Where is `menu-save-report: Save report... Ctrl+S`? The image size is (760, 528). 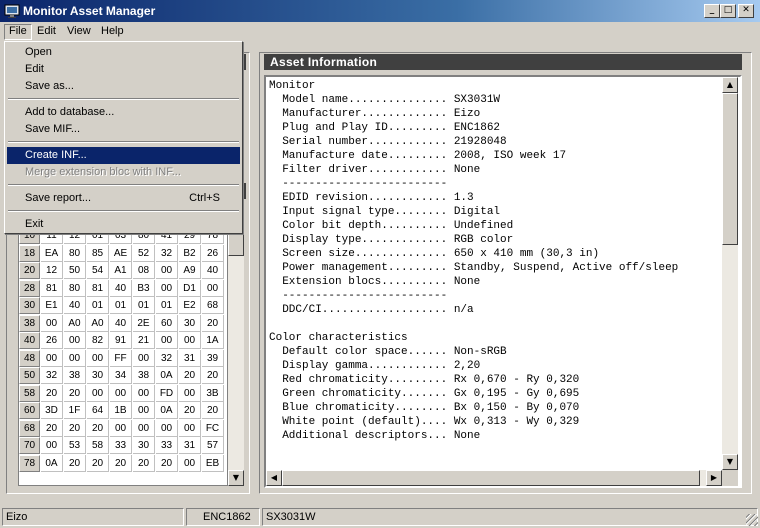 menu-save-report: Save report... Ctrl+S is located at coordinates (123, 198).